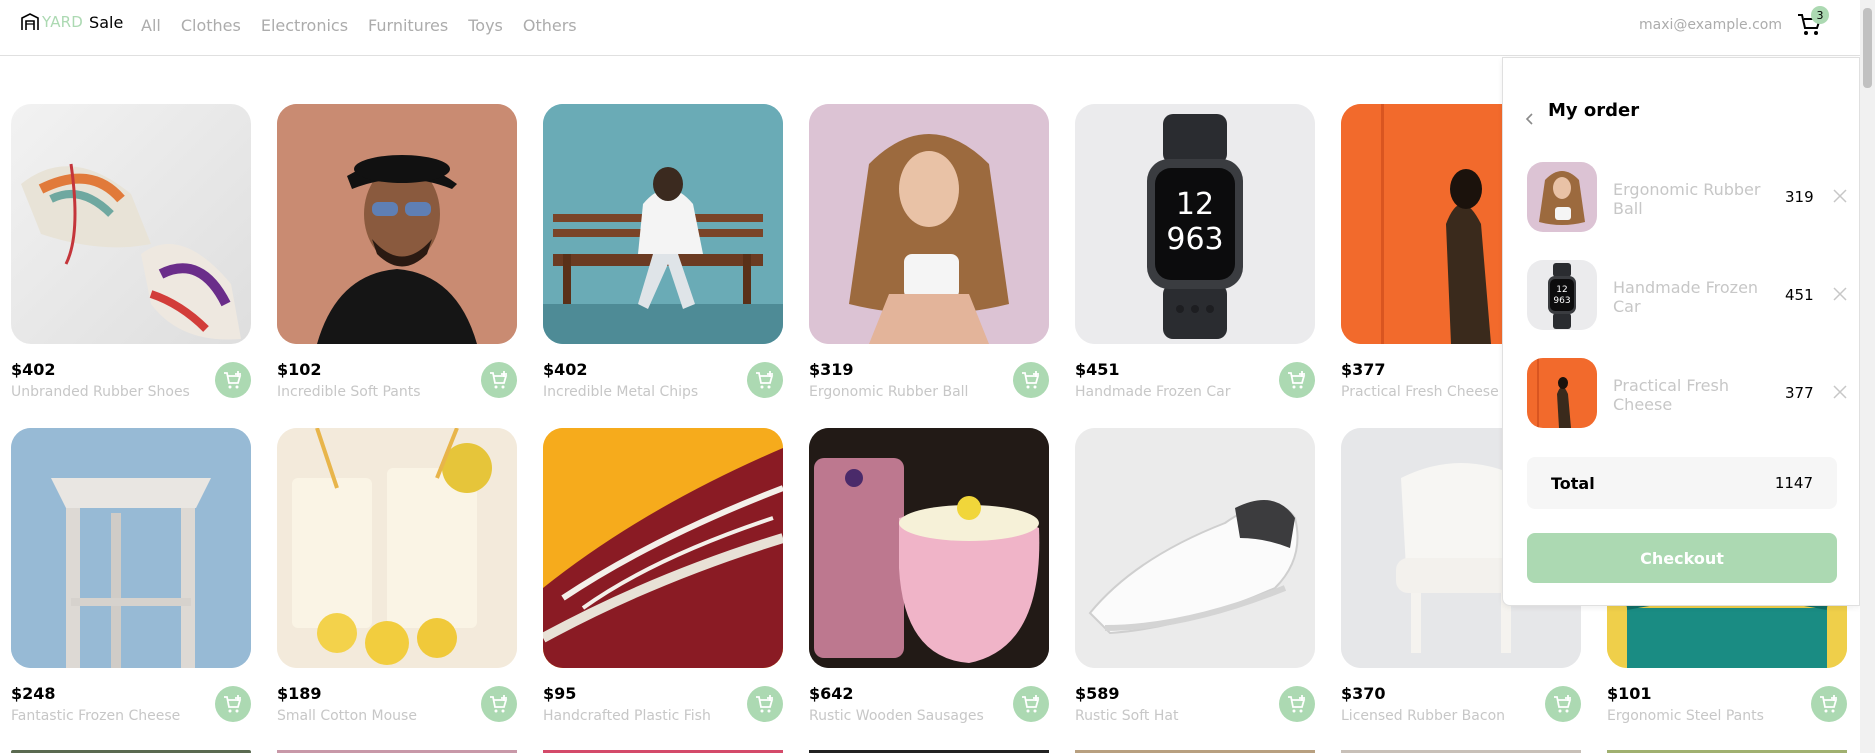 The width and height of the screenshot is (1875, 753). I want to click on product-image-chips, so click(663, 224).